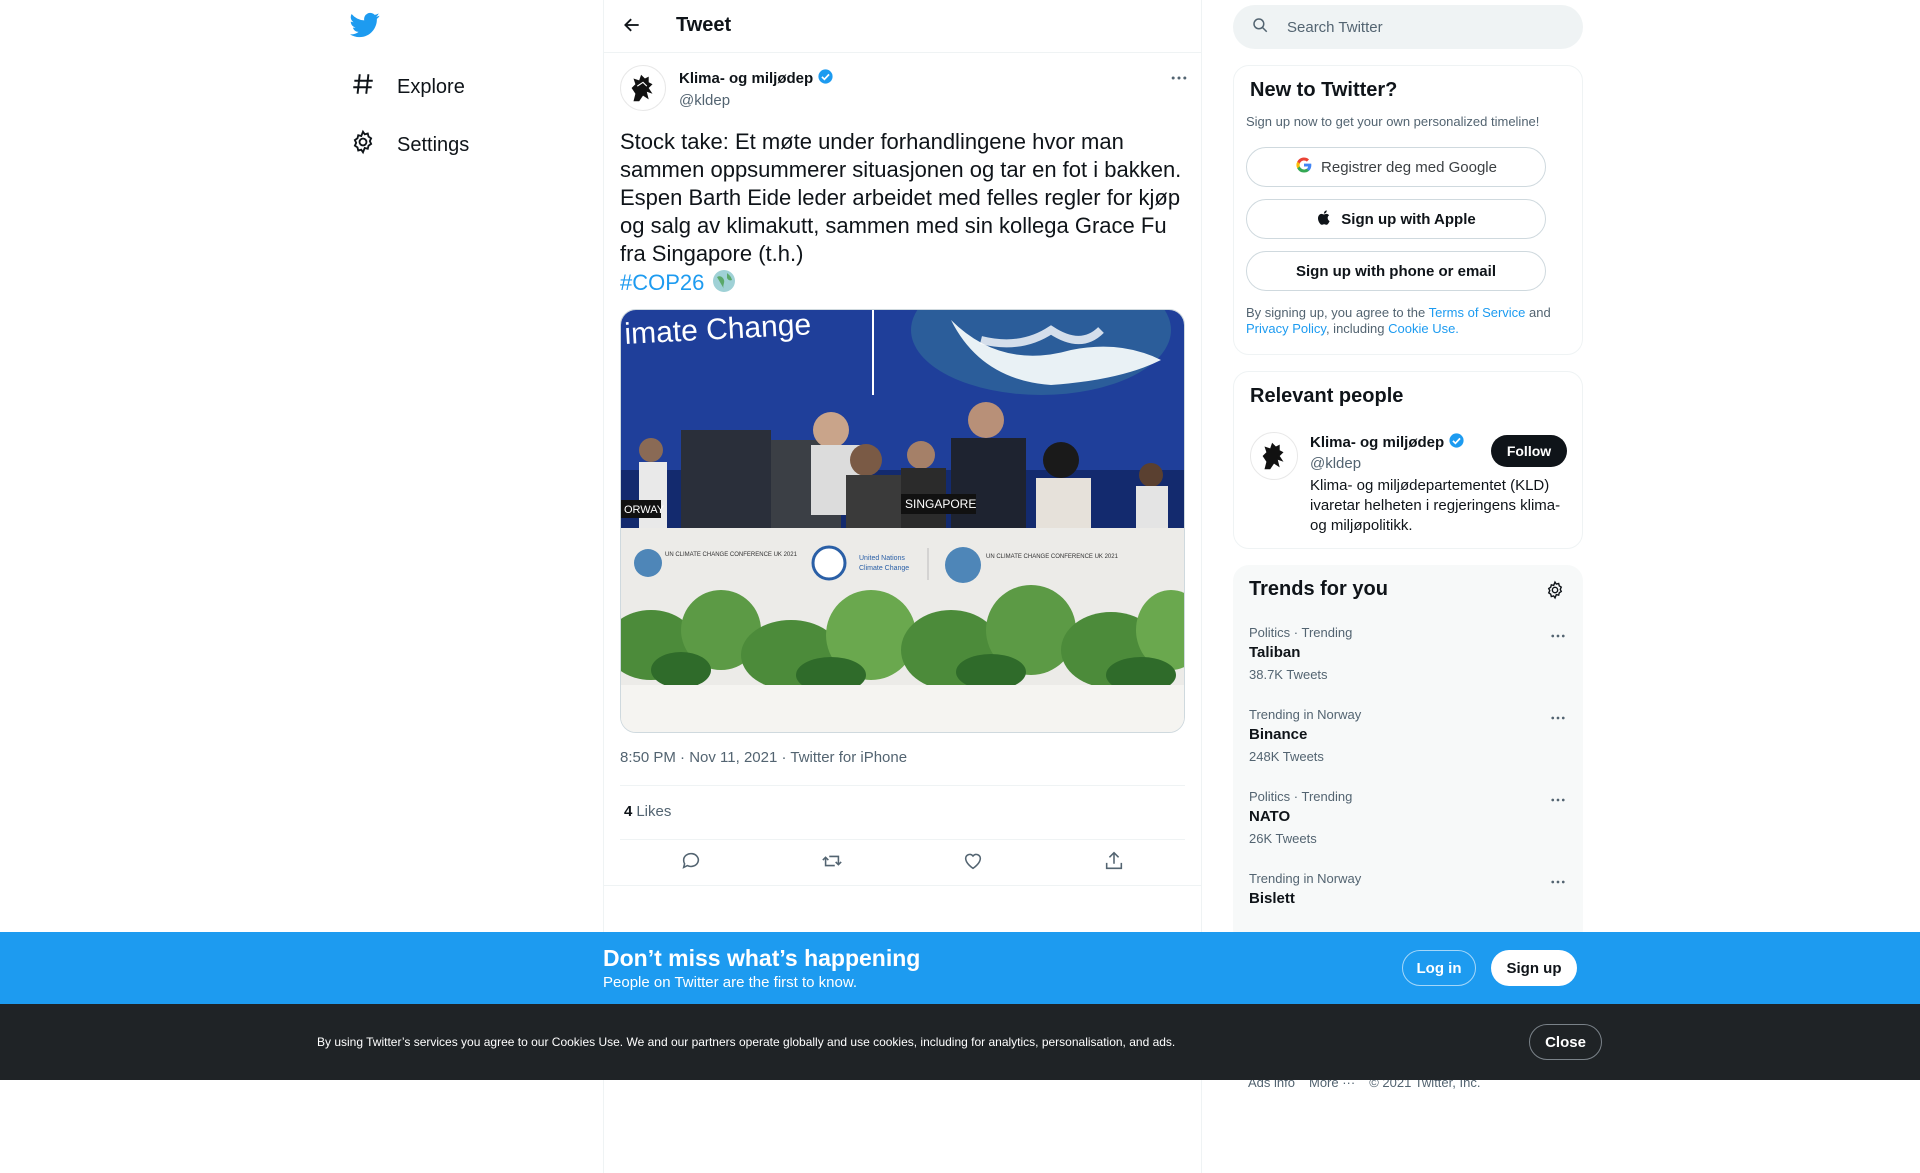 The height and width of the screenshot is (1173, 1920). Describe the element at coordinates (1409, 817) in the screenshot. I see `trend-item: Politics · Trending NATO 26K Tweets` at that location.